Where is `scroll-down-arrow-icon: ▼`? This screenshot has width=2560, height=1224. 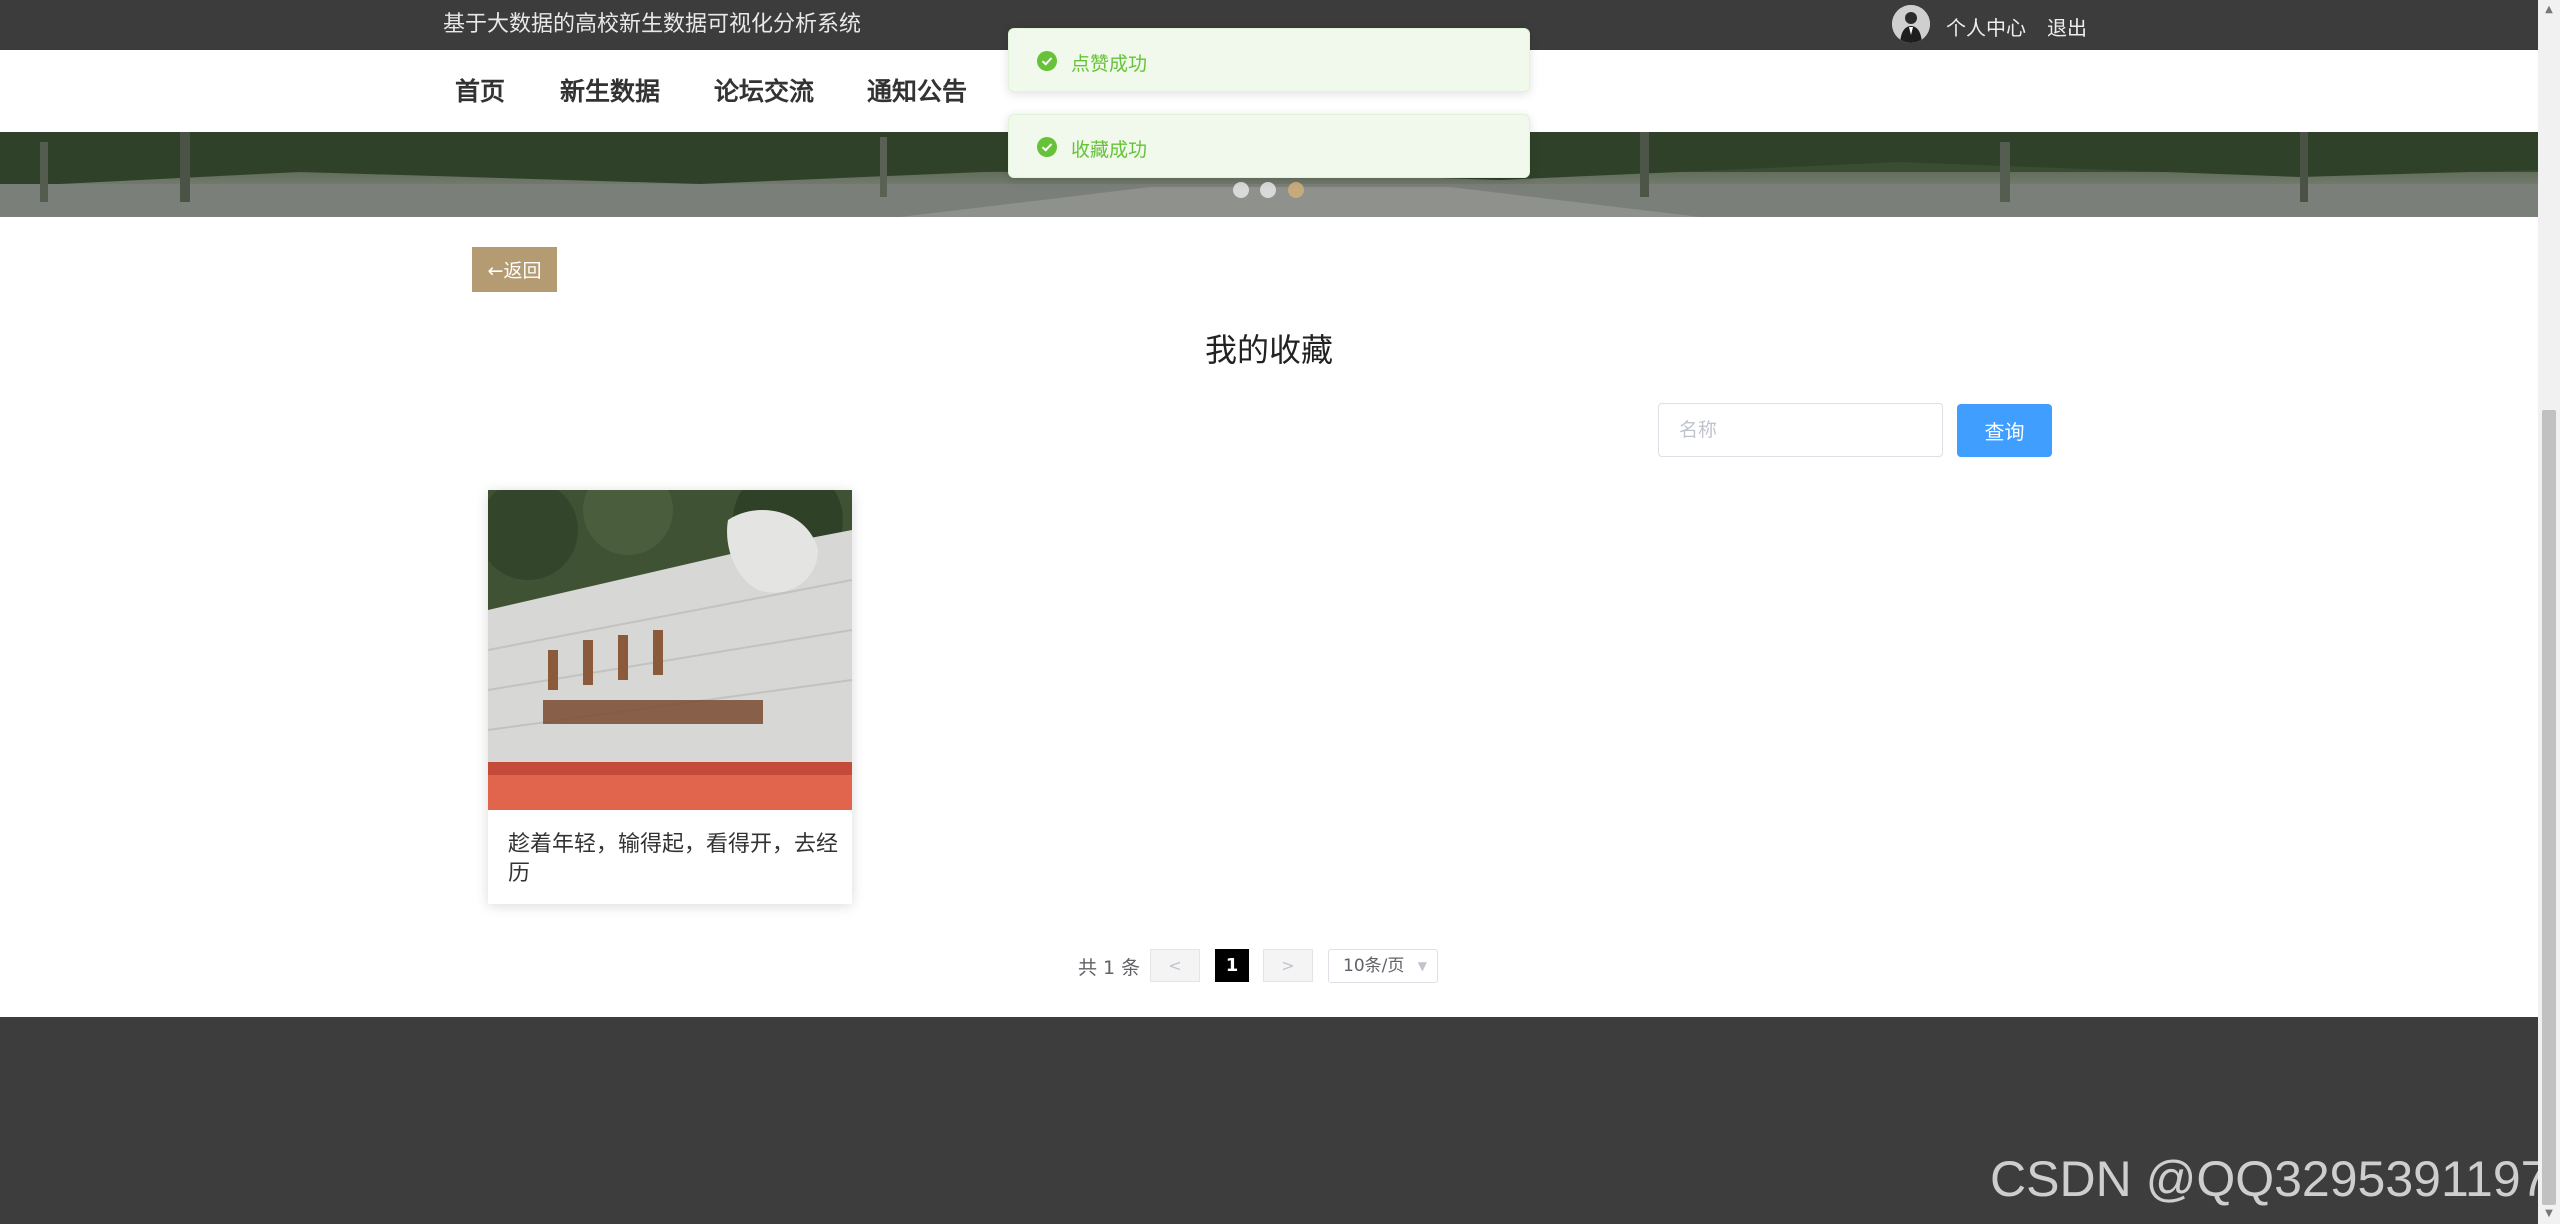 scroll-down-arrow-icon: ▼ is located at coordinates (2549, 1214).